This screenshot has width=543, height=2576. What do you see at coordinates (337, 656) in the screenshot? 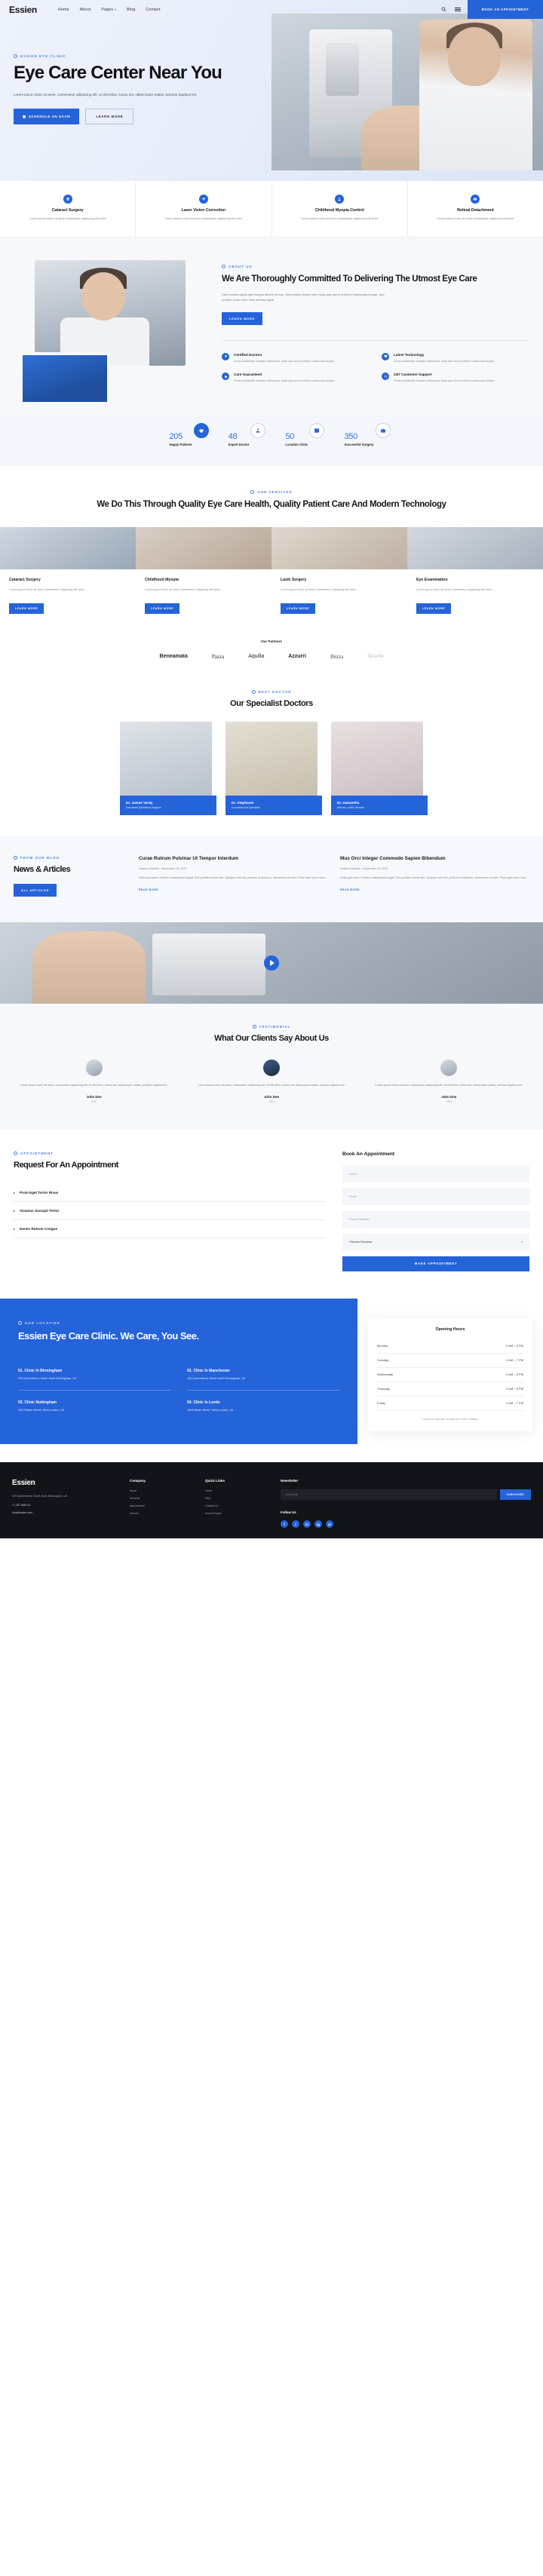
I see `partner-logo-ibizza: Ibizza` at bounding box center [337, 656].